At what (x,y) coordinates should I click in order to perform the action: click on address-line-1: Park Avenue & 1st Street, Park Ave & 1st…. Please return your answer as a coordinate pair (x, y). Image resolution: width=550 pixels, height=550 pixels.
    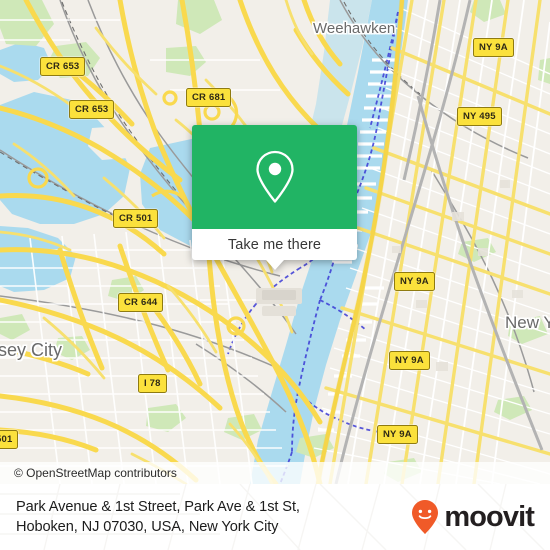
    Looking at the image, I should click on (158, 507).